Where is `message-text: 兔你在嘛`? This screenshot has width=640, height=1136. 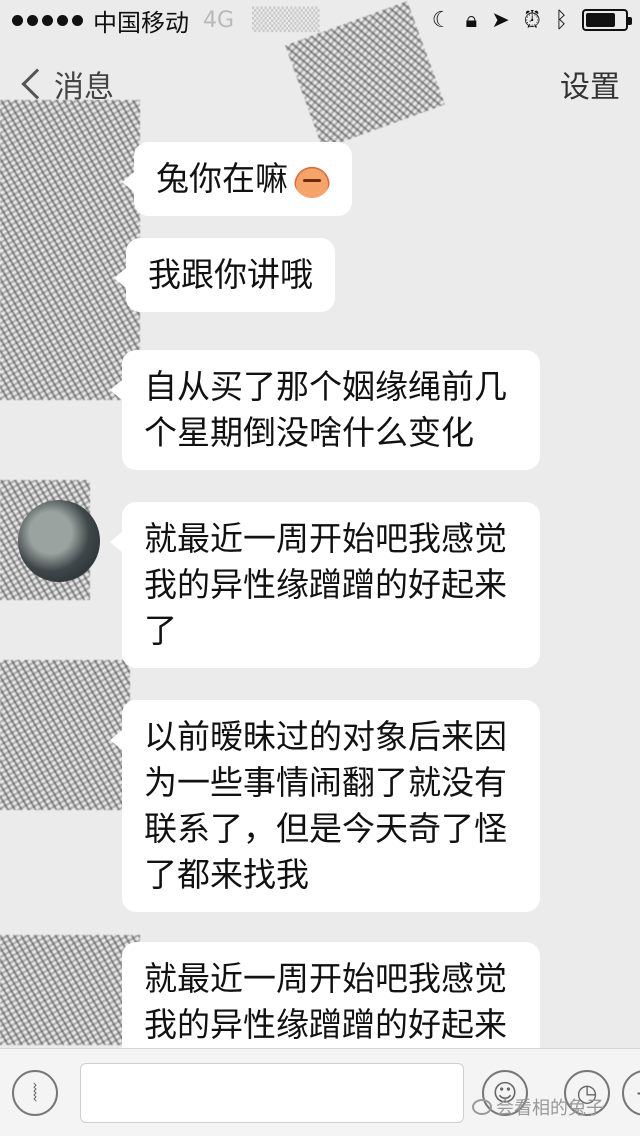 message-text: 兔你在嘛 is located at coordinates (222, 178).